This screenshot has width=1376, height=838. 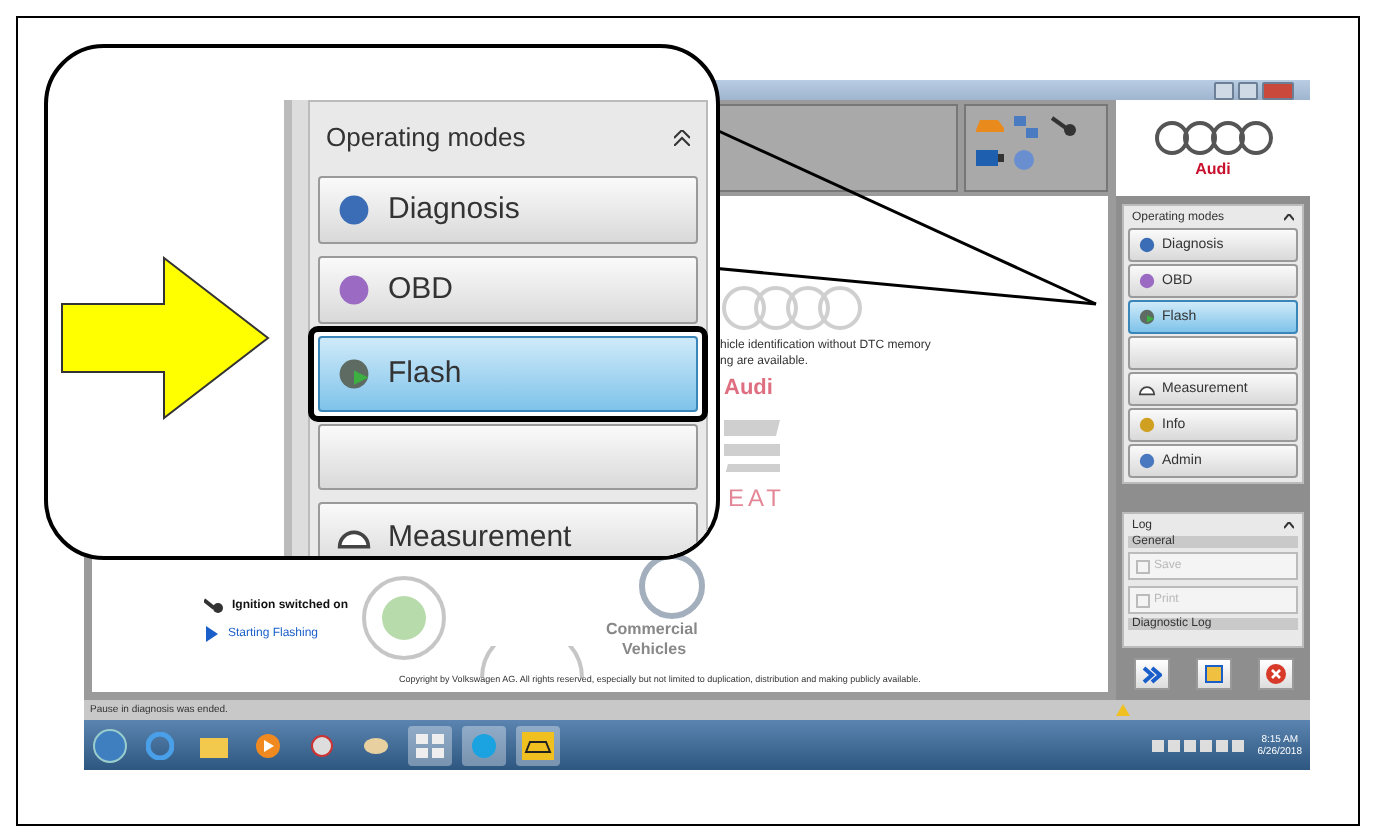 I want to click on folder-icon, so click(x=214, y=745).